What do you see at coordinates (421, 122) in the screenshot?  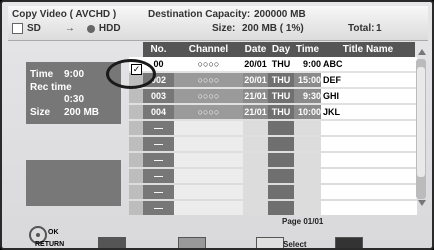 I see `scroll-thumb` at bounding box center [421, 122].